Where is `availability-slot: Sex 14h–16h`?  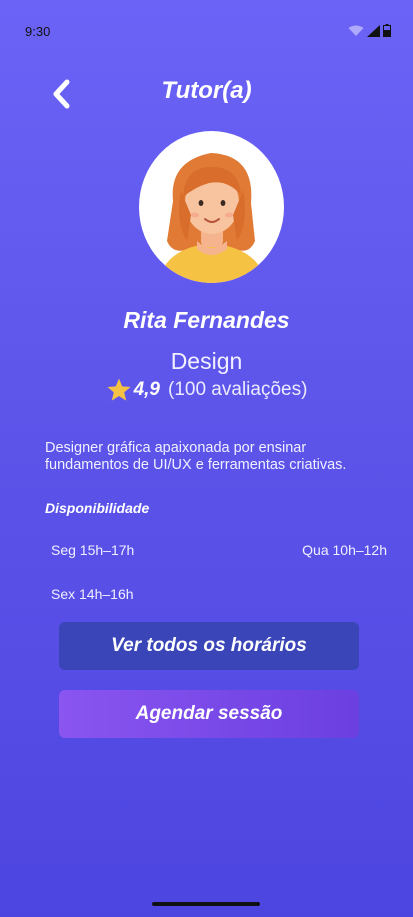 availability-slot: Sex 14h–16h is located at coordinates (92, 594).